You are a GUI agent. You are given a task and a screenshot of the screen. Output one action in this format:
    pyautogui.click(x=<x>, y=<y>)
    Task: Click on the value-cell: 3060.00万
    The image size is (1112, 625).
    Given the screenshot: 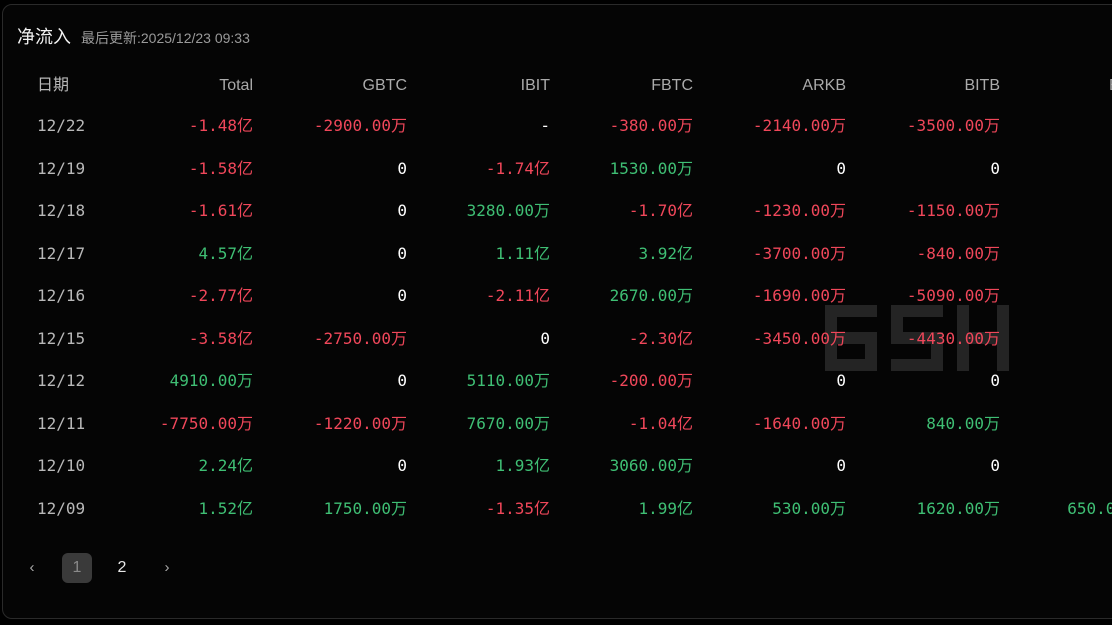 What is the action you would take?
    pyautogui.click(x=651, y=465)
    